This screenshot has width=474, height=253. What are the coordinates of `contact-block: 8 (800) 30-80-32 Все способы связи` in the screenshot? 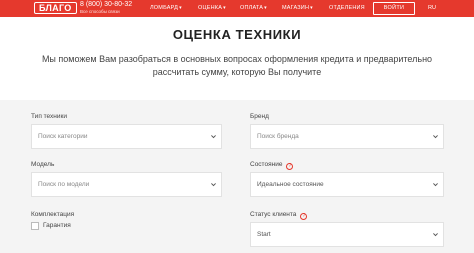 It's located at (106, 7).